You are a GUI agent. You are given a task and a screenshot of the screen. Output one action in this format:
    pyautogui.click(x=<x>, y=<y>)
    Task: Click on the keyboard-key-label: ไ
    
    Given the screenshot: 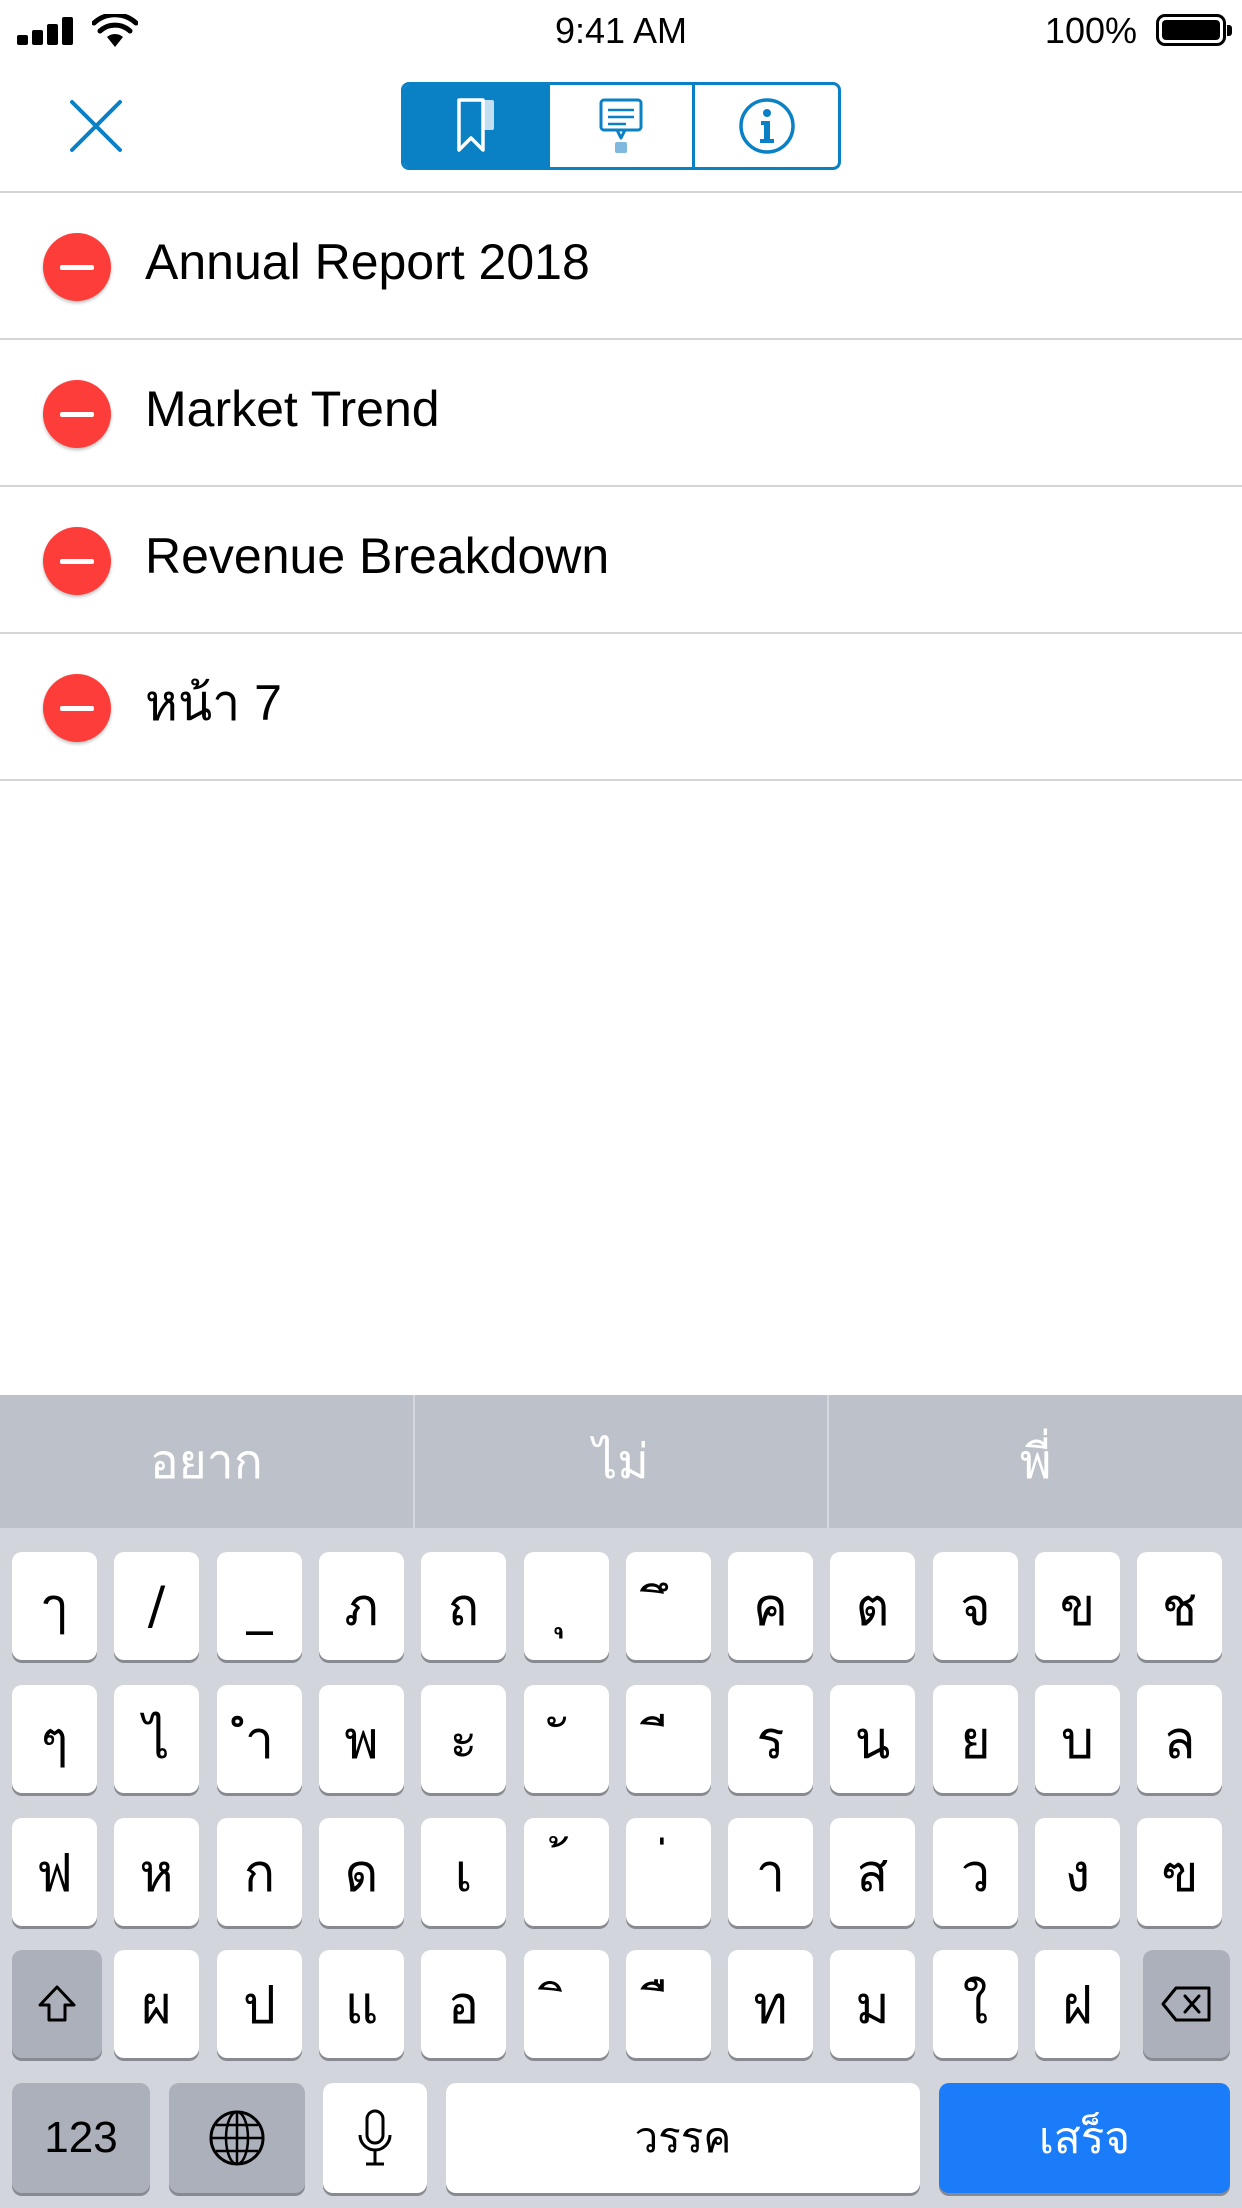 What is the action you would take?
    pyautogui.click(x=156, y=1740)
    